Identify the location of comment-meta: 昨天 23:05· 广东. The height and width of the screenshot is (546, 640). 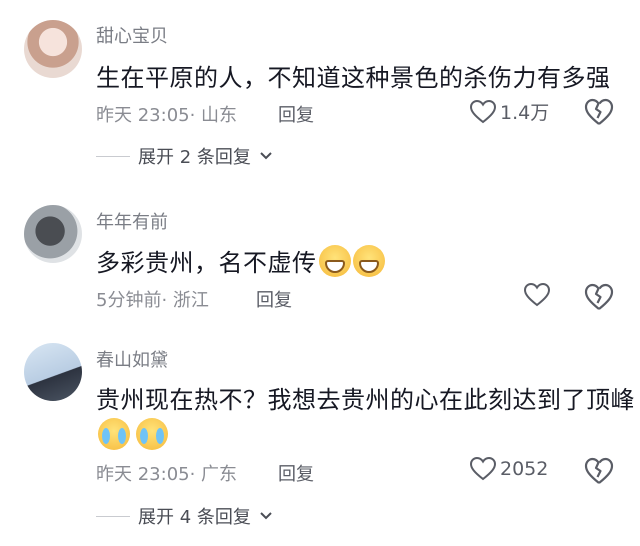
(166, 473).